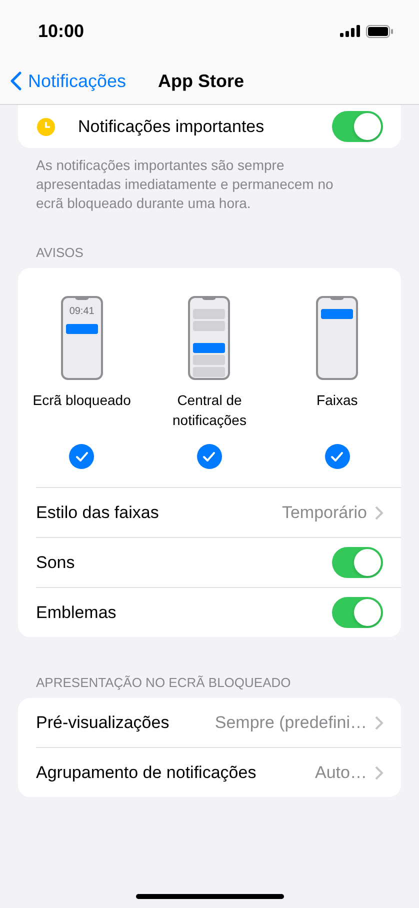 The height and width of the screenshot is (908, 419). I want to click on row-label: Pré-visualizações, so click(103, 722).